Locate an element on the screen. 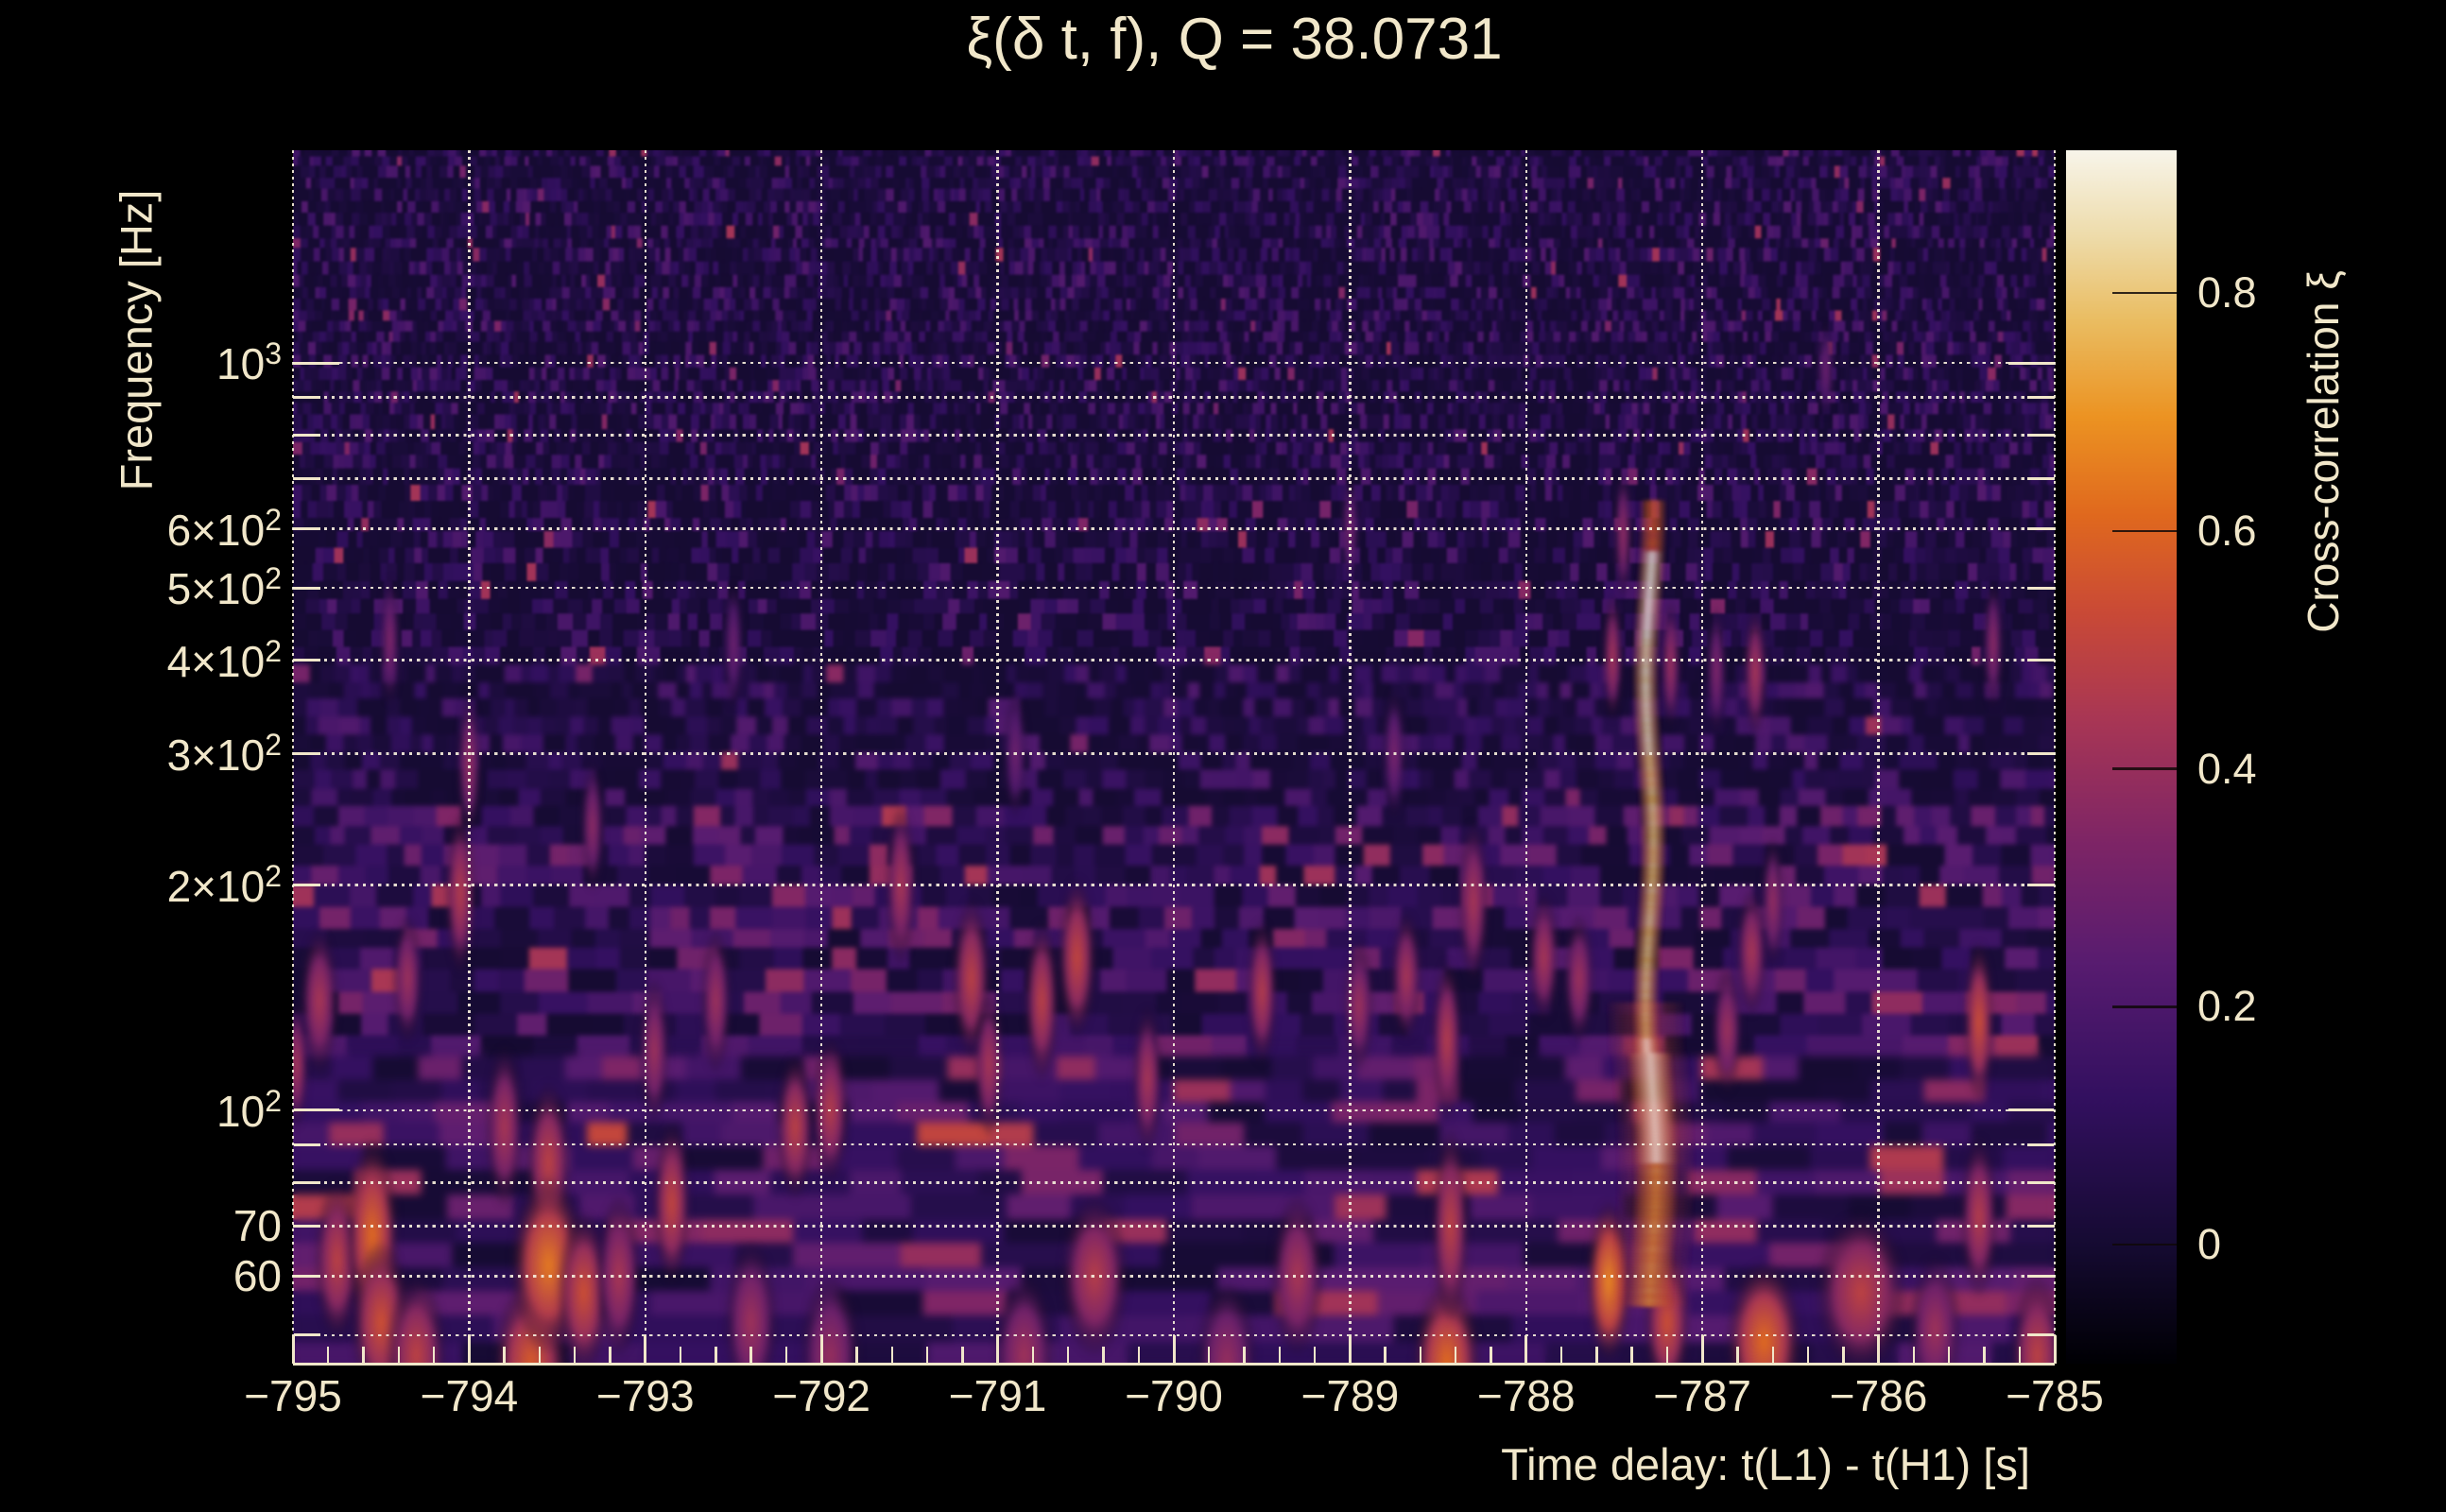 This screenshot has height=1512, width=2446. gridline-v--787 is located at coordinates (1702, 757).